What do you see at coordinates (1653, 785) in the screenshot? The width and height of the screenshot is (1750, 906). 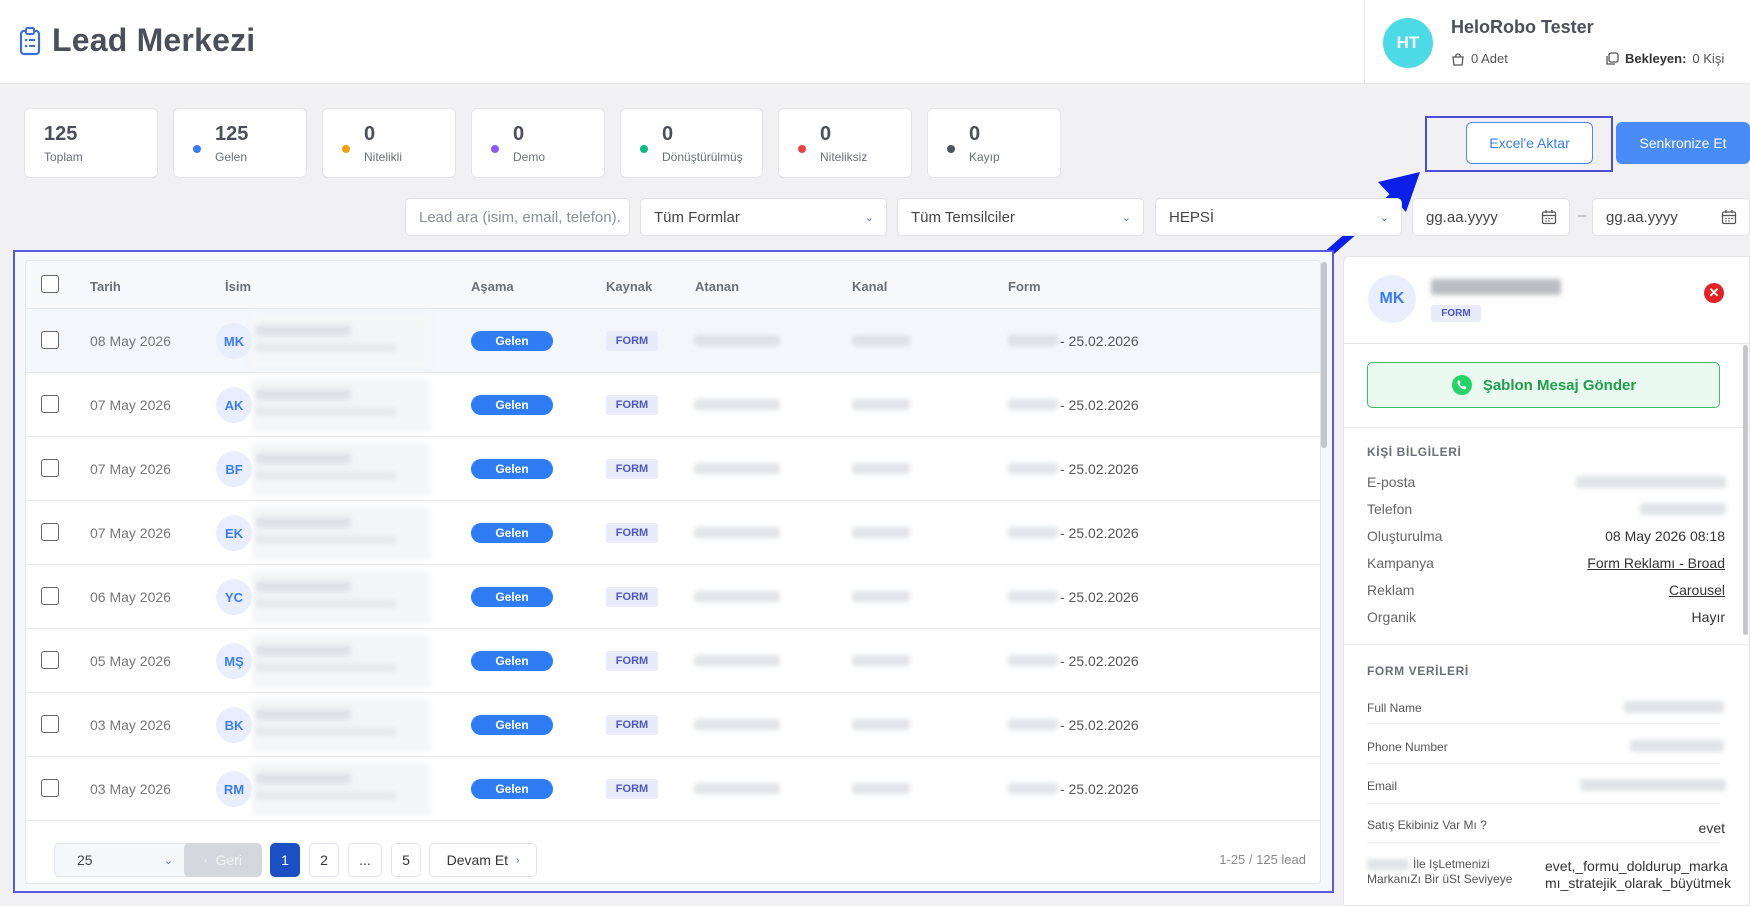 I see `redacted-value` at bounding box center [1653, 785].